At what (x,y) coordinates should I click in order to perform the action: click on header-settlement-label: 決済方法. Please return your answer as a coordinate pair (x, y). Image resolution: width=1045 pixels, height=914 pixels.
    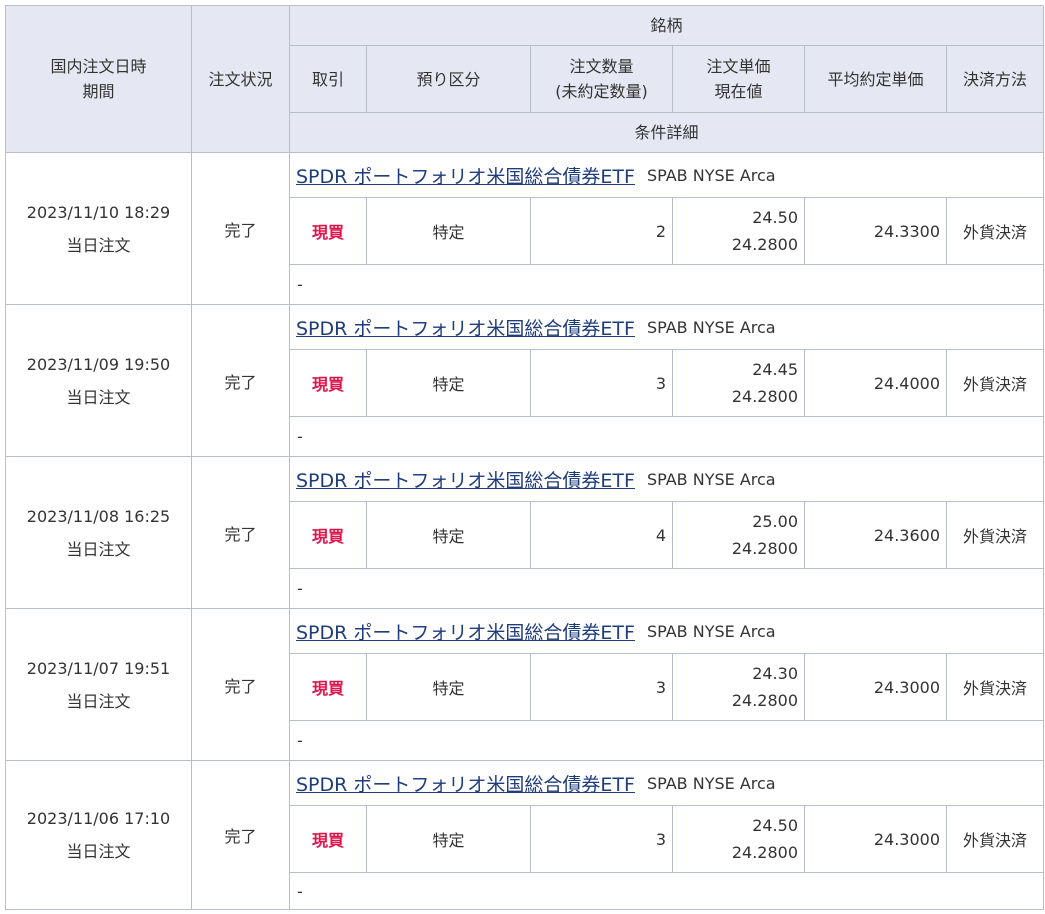
    Looking at the image, I should click on (994, 79).